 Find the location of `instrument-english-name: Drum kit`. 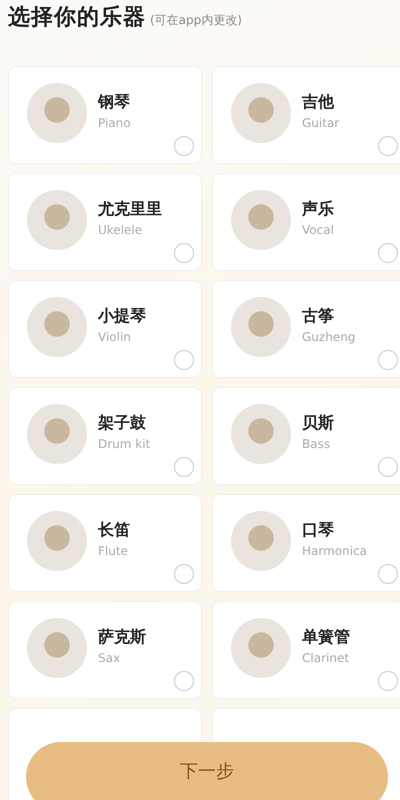

instrument-english-name: Drum kit is located at coordinates (124, 444).